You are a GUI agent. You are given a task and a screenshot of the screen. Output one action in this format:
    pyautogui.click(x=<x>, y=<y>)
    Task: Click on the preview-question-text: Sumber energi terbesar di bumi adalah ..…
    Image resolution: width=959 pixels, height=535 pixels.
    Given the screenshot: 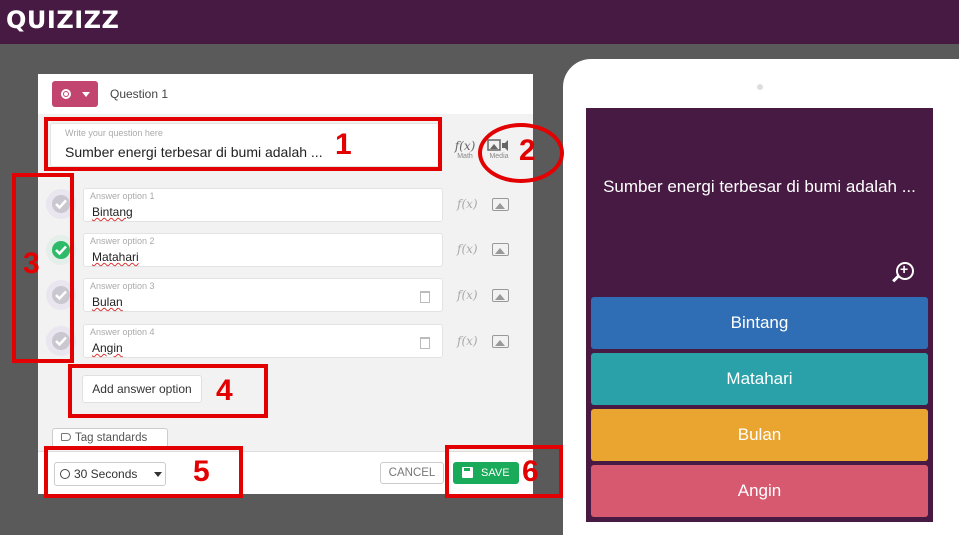 What is the action you would take?
    pyautogui.click(x=759, y=186)
    